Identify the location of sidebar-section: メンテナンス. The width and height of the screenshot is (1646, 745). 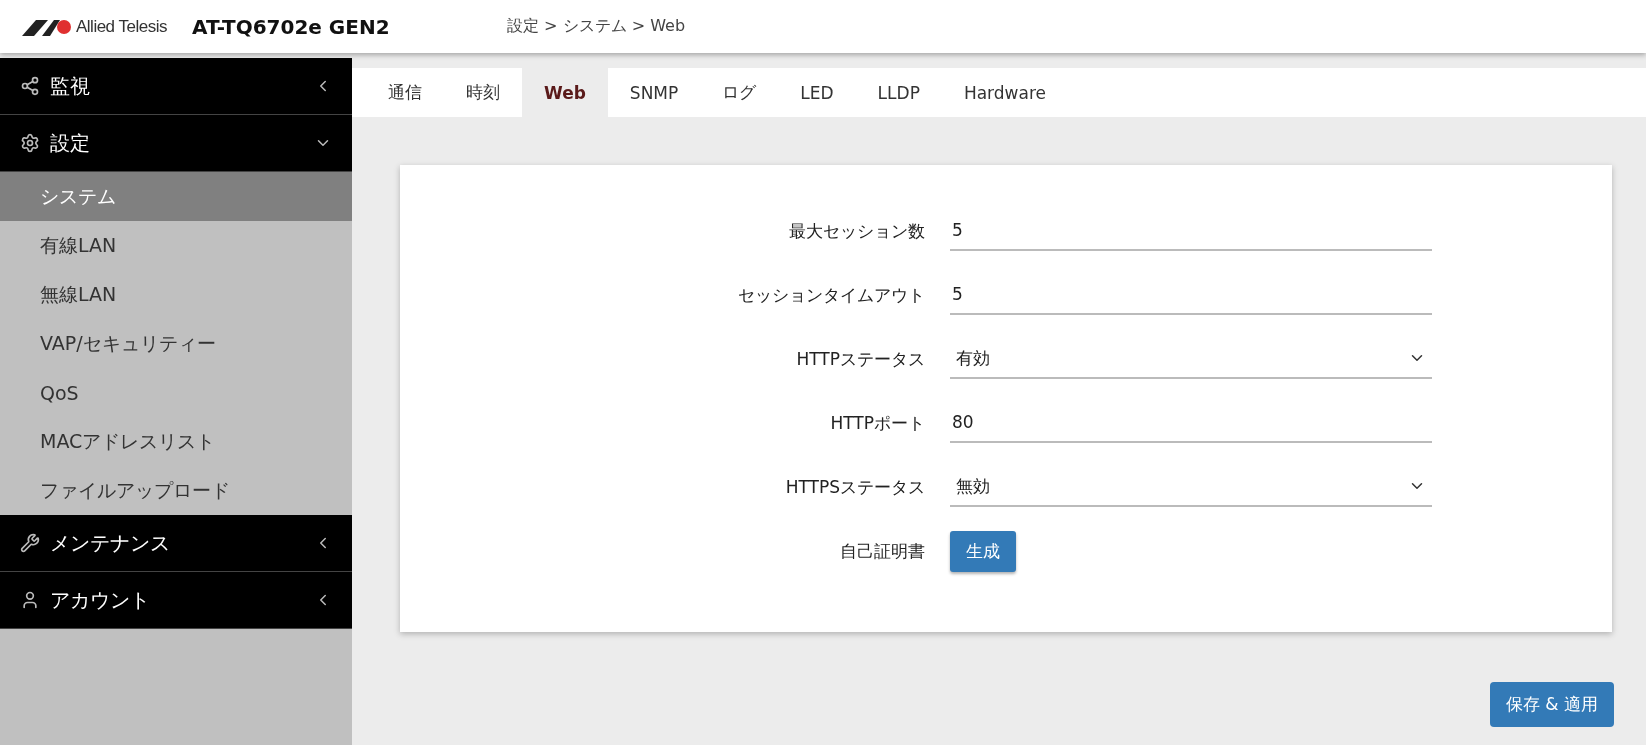
(176, 543).